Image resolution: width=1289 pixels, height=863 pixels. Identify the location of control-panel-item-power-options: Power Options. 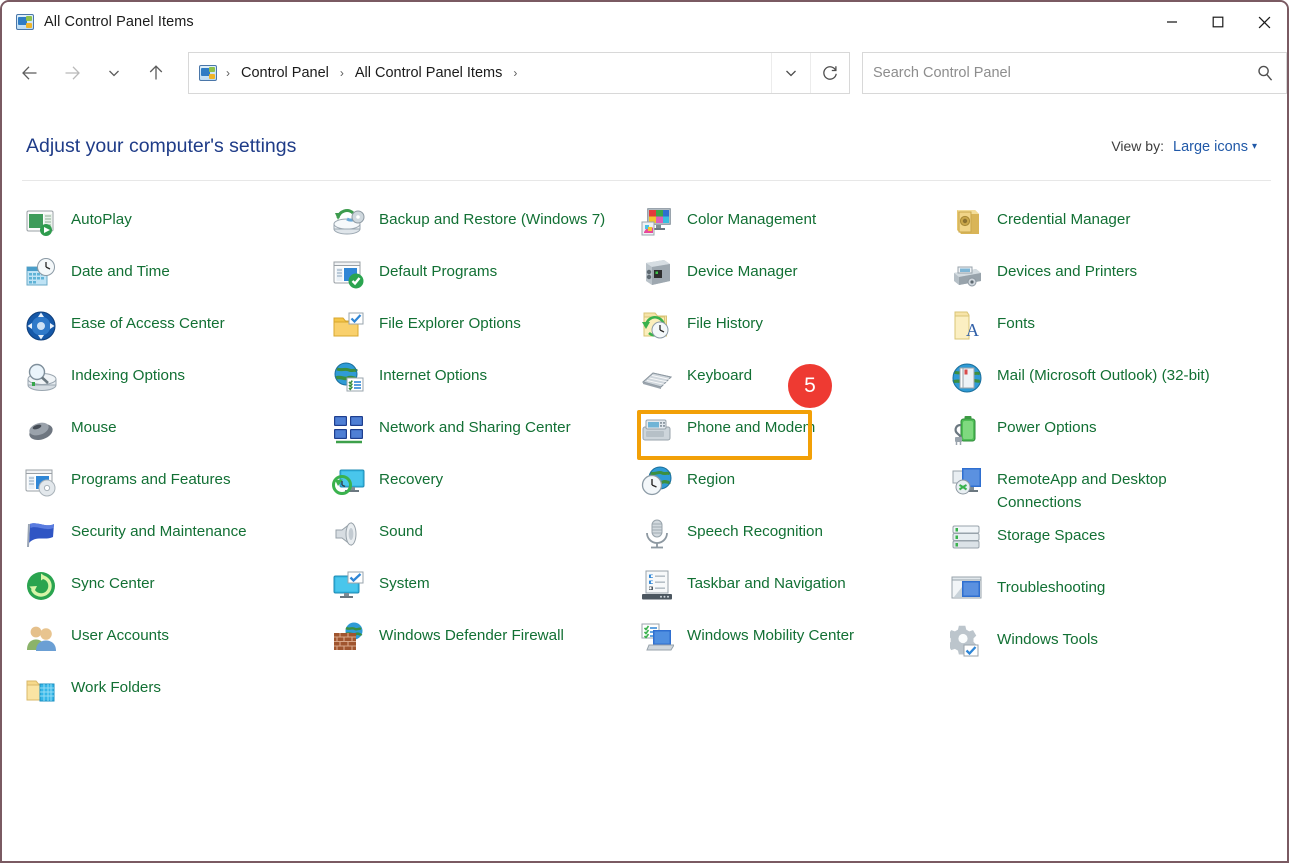
(1102, 432).